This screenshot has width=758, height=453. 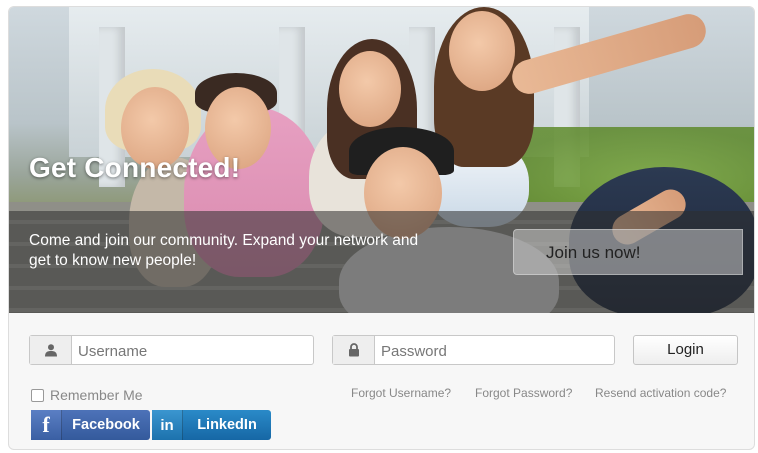 I want to click on remember-me-label: Remember Me, so click(x=96, y=395).